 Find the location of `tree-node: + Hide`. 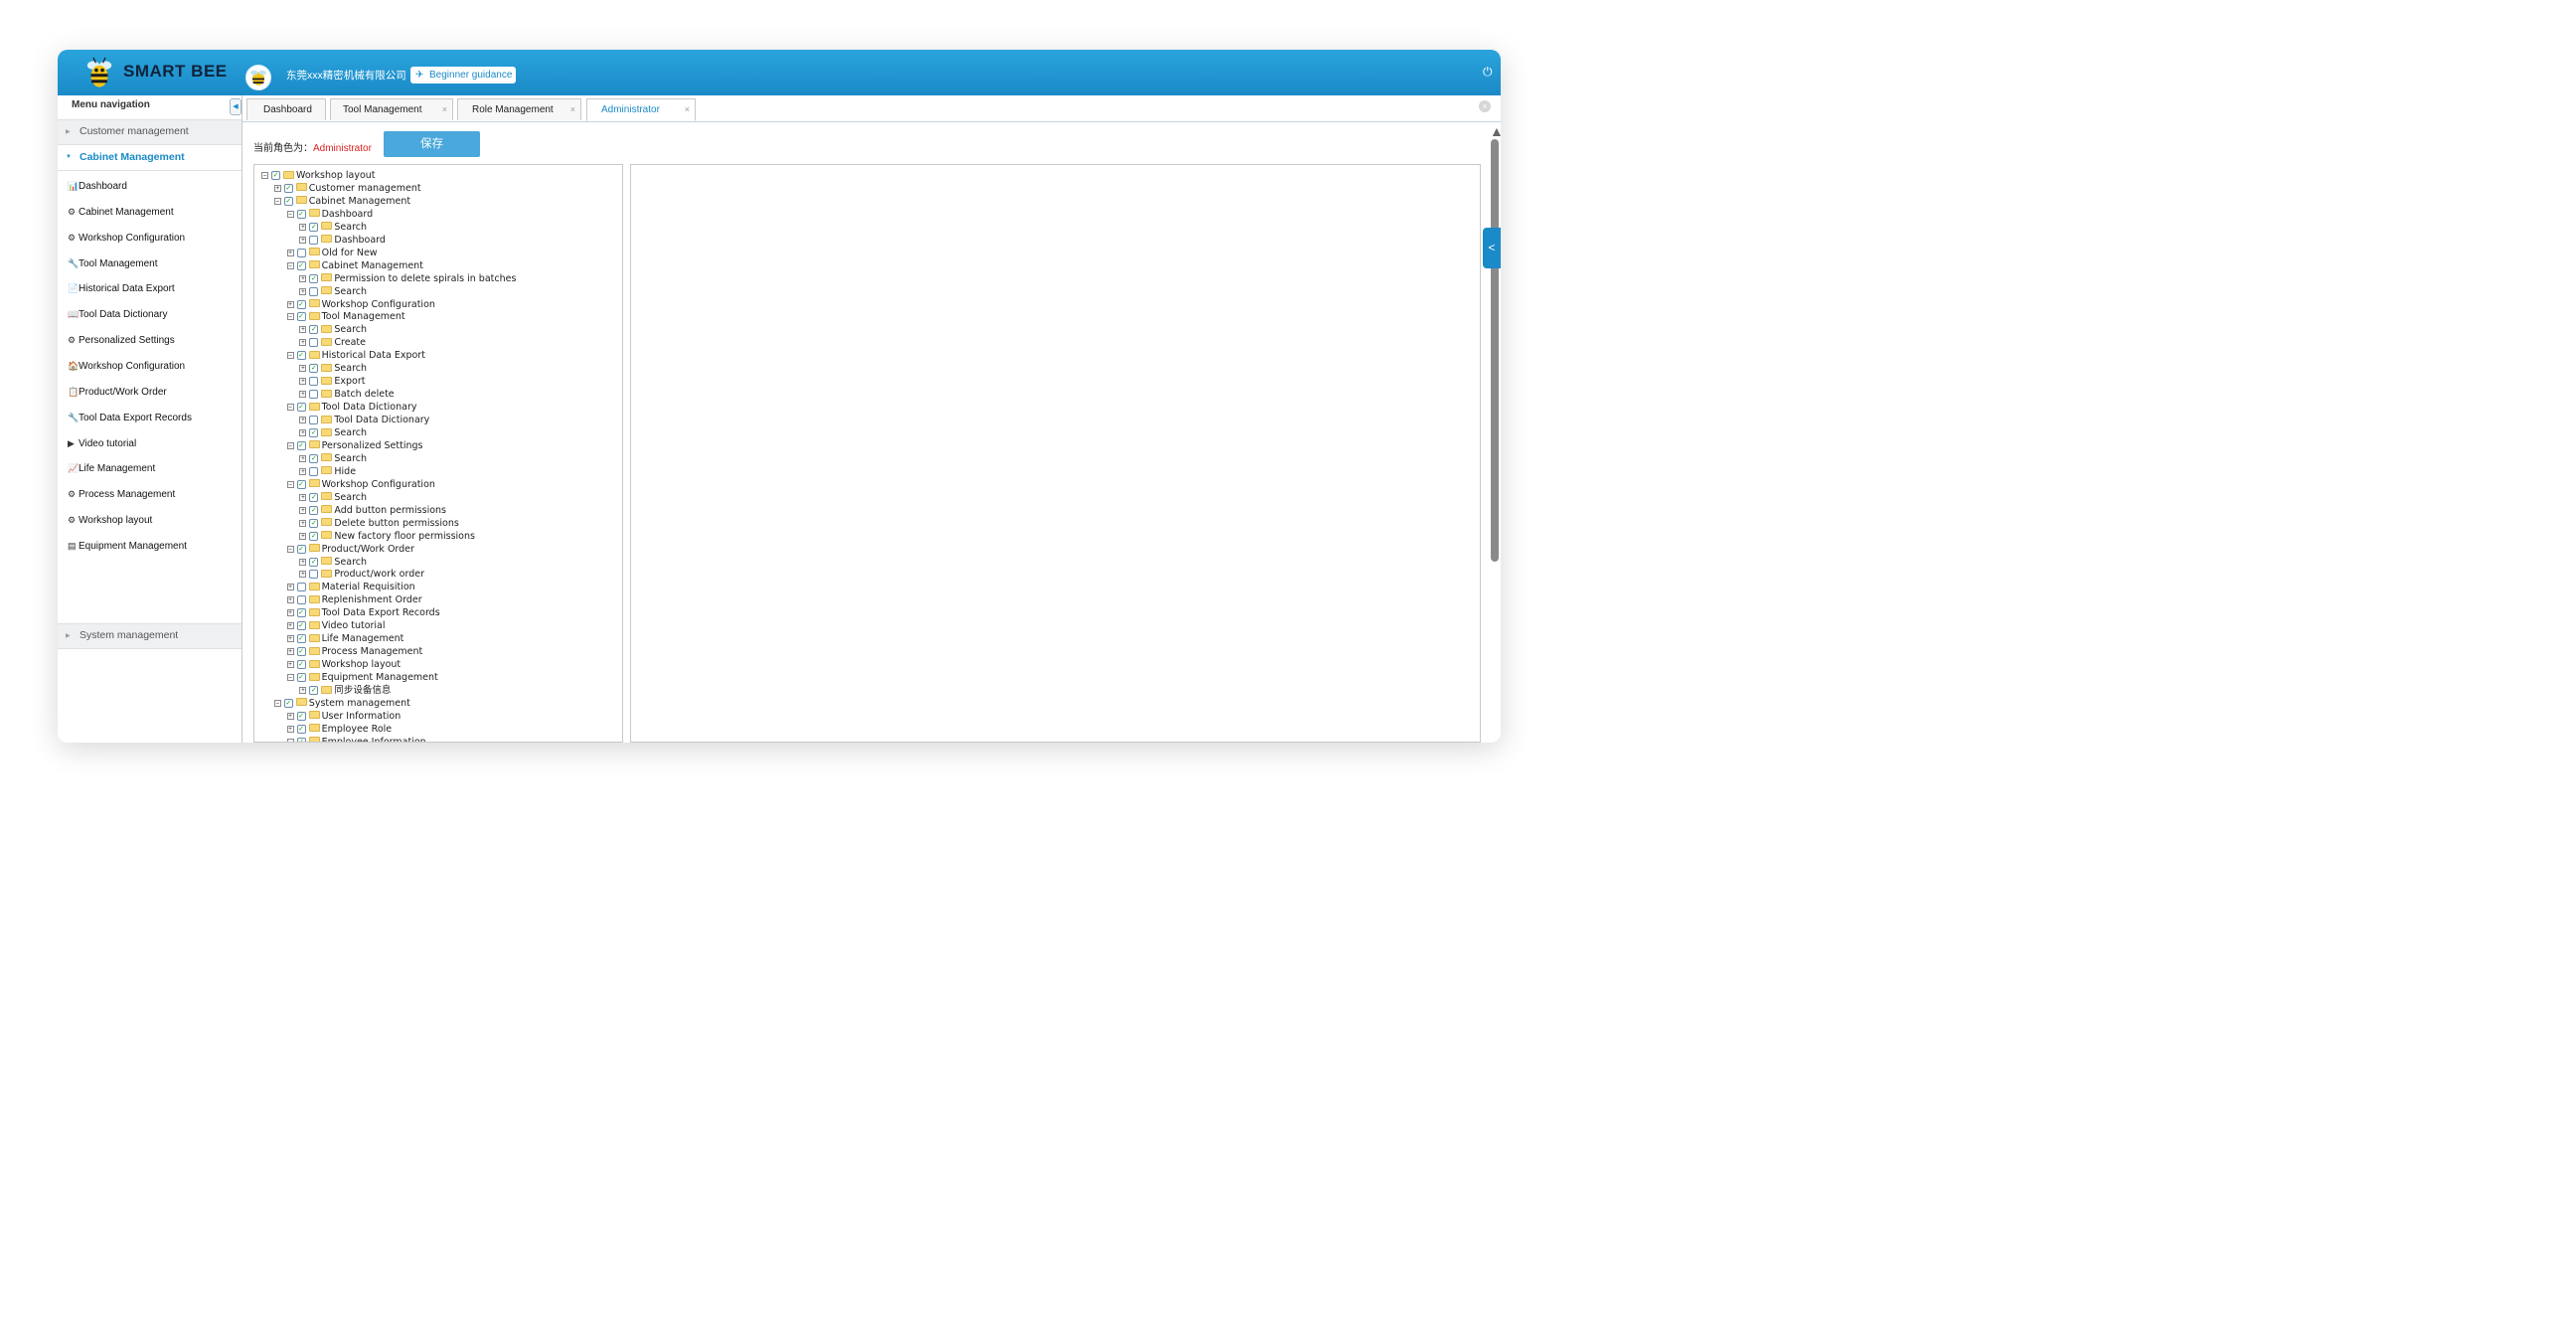

tree-node: + Hide is located at coordinates (327, 472).